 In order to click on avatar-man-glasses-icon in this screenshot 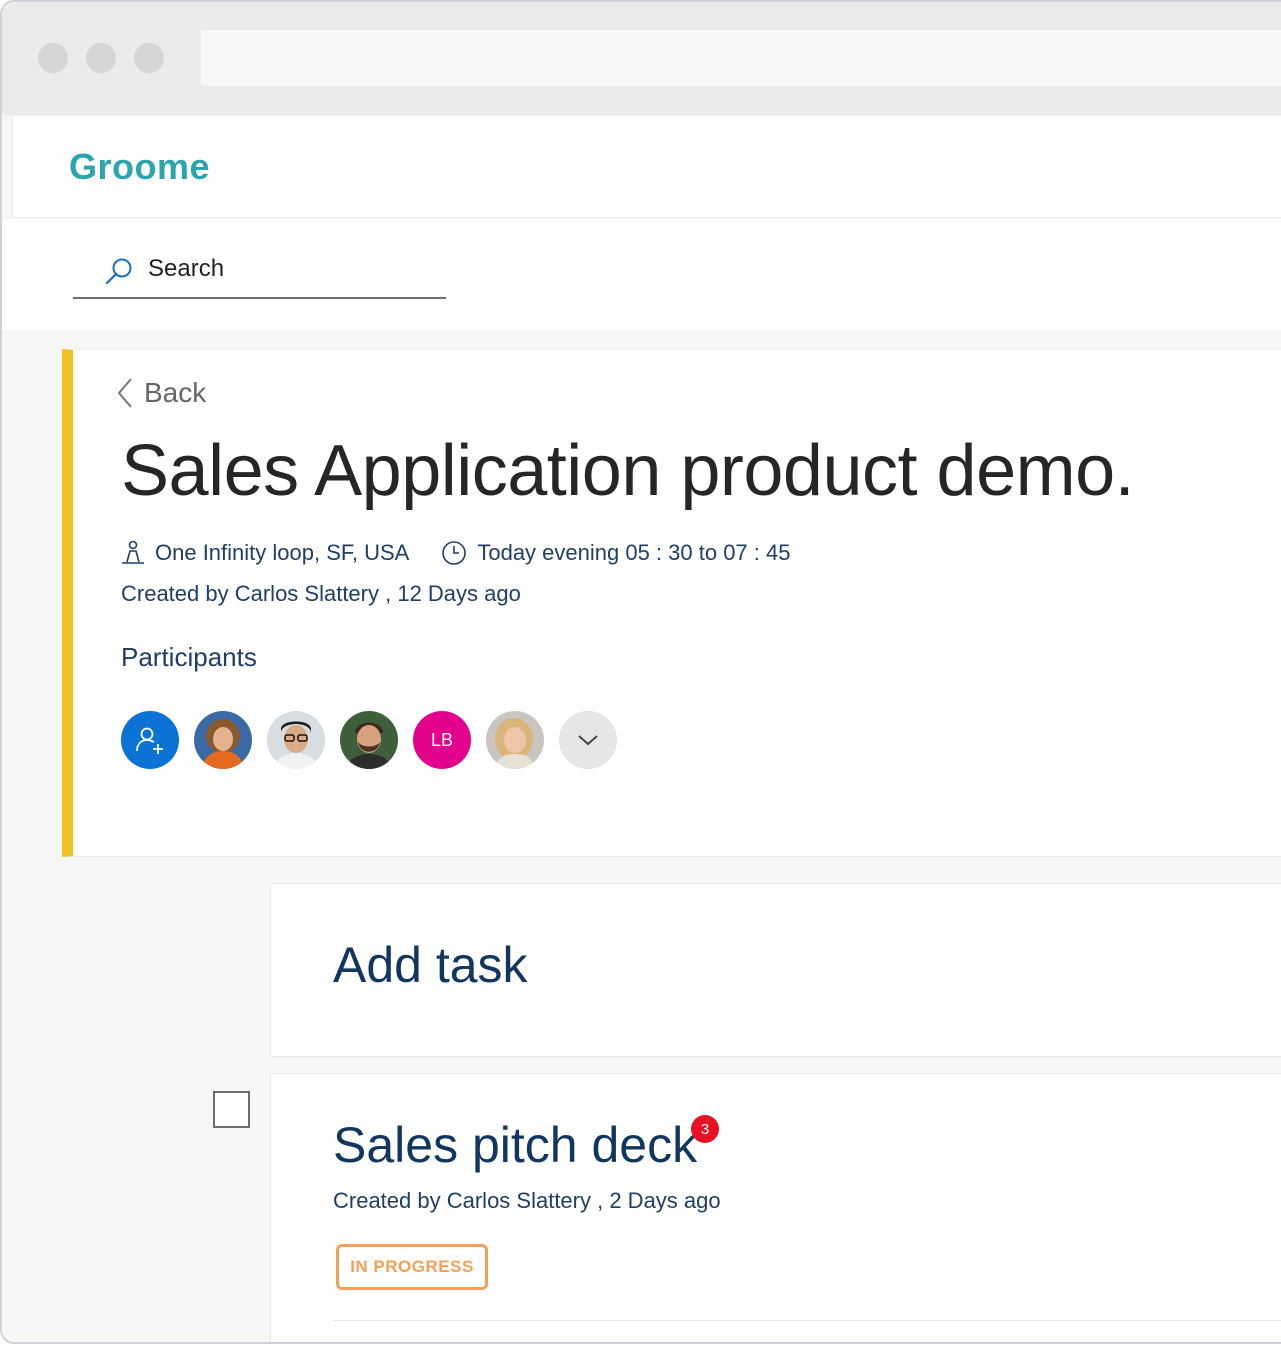, I will do `click(296, 740)`.